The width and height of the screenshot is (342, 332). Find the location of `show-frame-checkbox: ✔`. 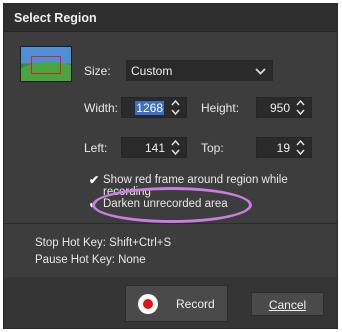

show-frame-checkbox: ✔ is located at coordinates (94, 180).